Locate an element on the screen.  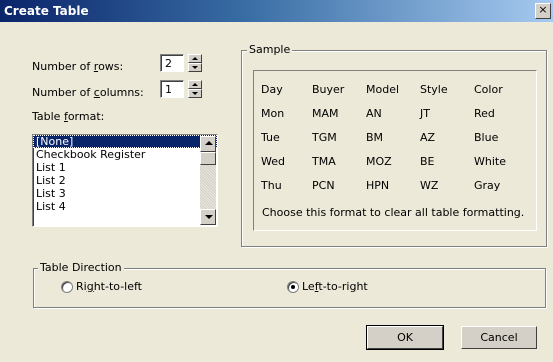
table-direction-title: Table Direction is located at coordinates (81, 267).